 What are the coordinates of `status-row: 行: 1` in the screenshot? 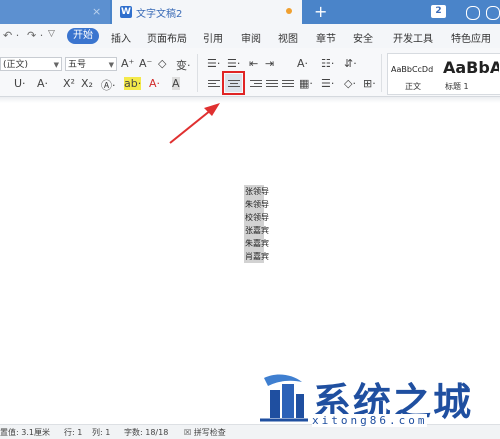 It's located at (73, 432).